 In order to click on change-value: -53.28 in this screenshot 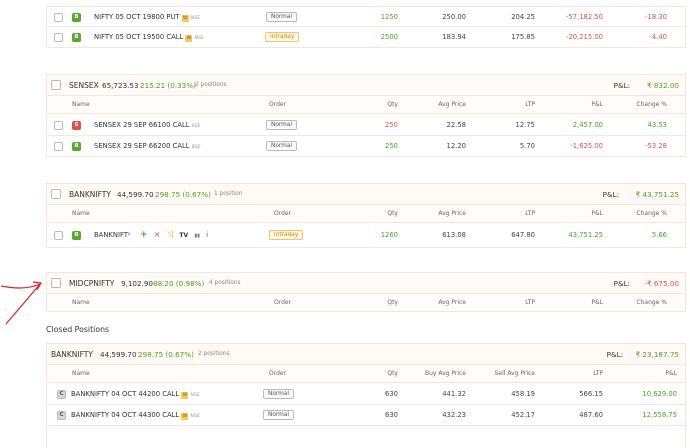, I will do `click(656, 146)`.